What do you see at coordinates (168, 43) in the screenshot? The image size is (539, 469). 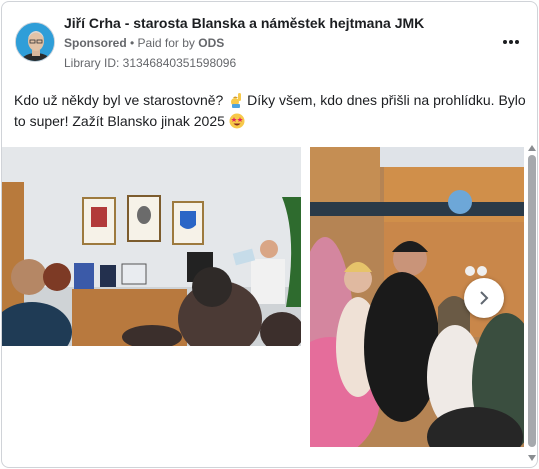 I see `paid-for-by-label: Paid for by` at bounding box center [168, 43].